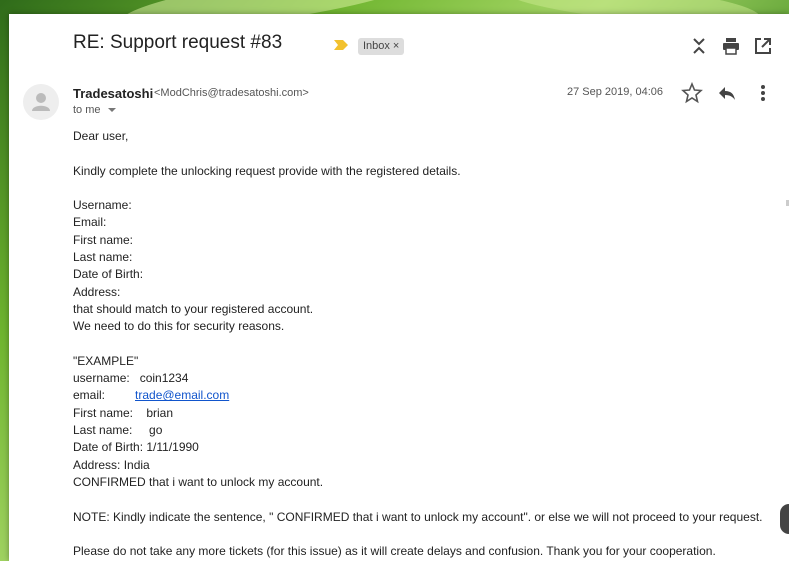 The height and width of the screenshot is (561, 789). Describe the element at coordinates (428, 395) in the screenshot. I see `example-email-row: email: trade@email.com` at that location.